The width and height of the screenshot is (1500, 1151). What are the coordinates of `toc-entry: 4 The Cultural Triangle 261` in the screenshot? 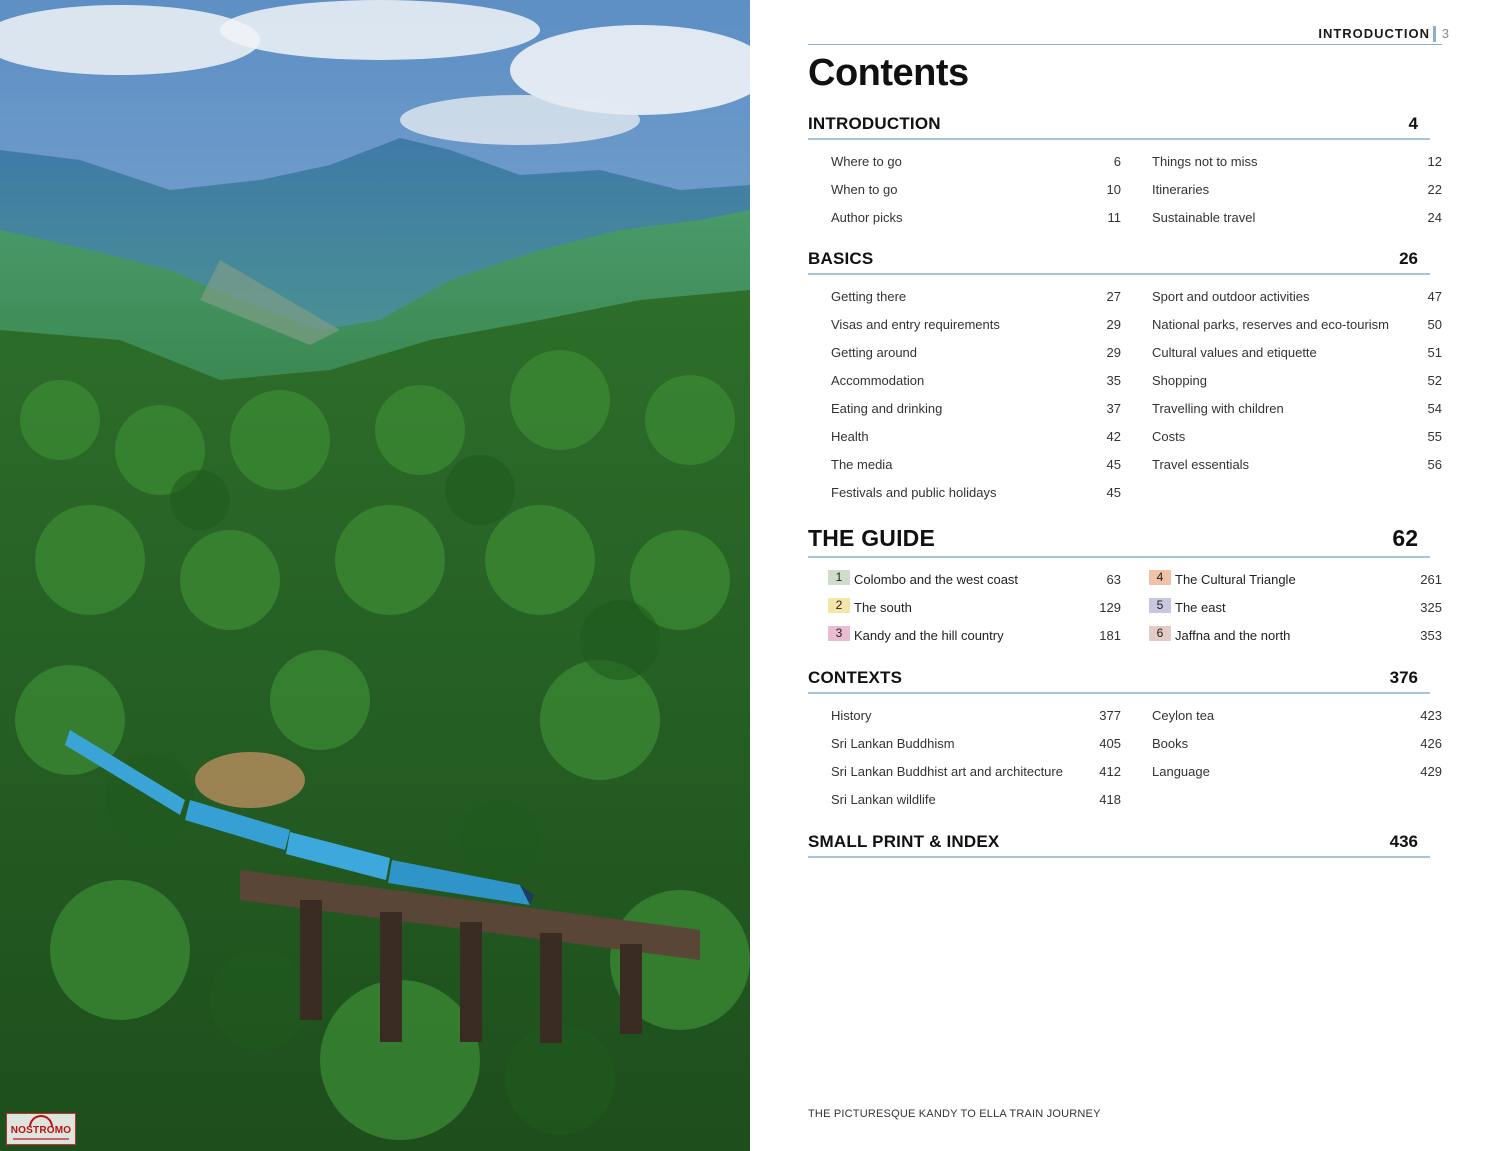 It's located at (1295, 580).